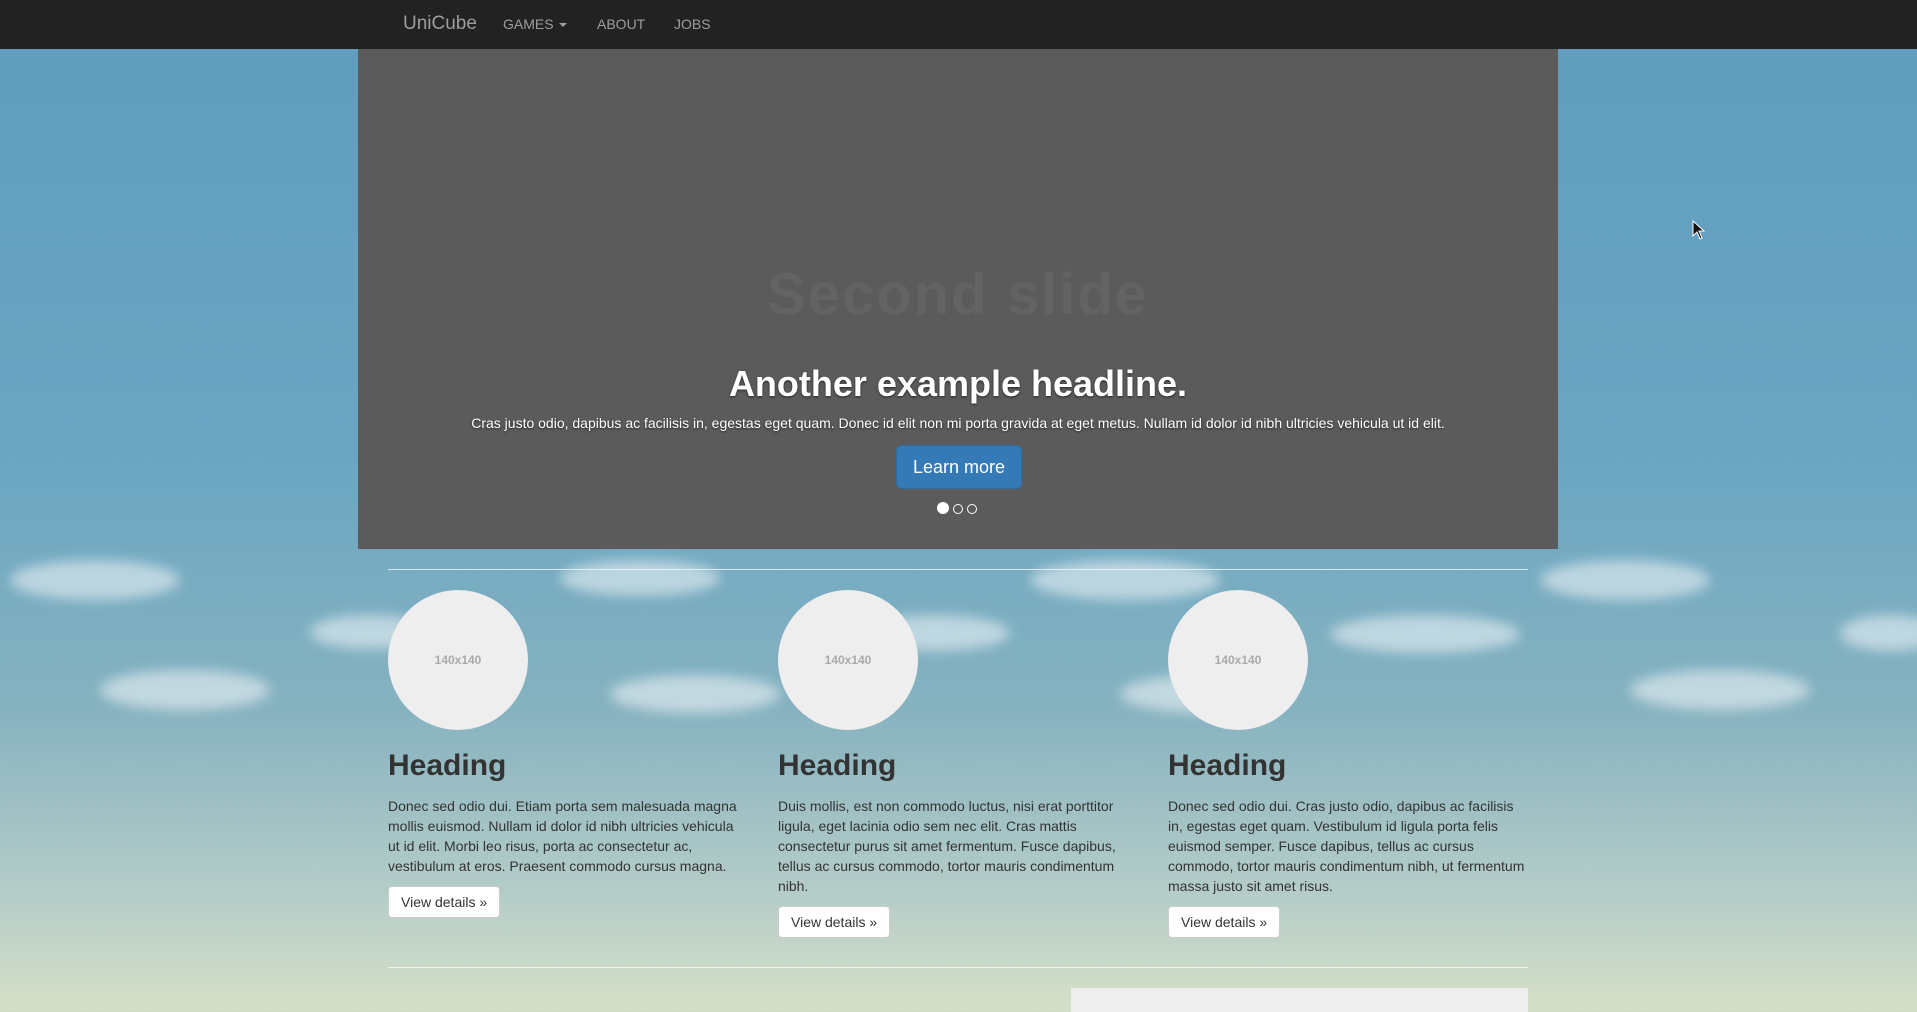 The width and height of the screenshot is (1917, 1012). I want to click on mouse-cursor-icon, so click(1699, 230).